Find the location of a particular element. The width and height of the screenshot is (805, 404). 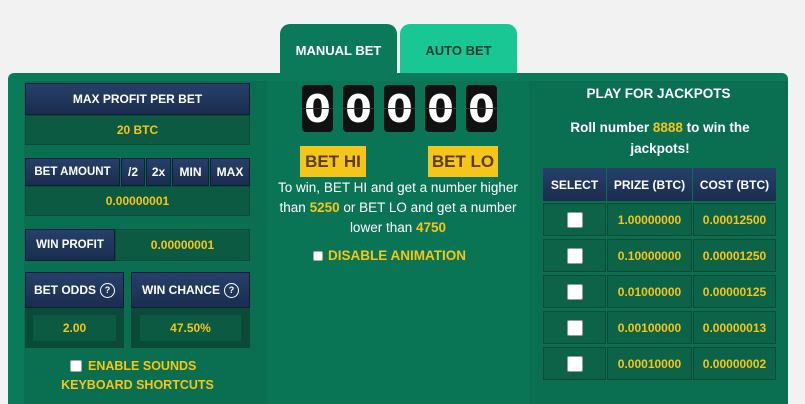

enable-sounds-option: ENABLE SOUNDS is located at coordinates (133, 366).